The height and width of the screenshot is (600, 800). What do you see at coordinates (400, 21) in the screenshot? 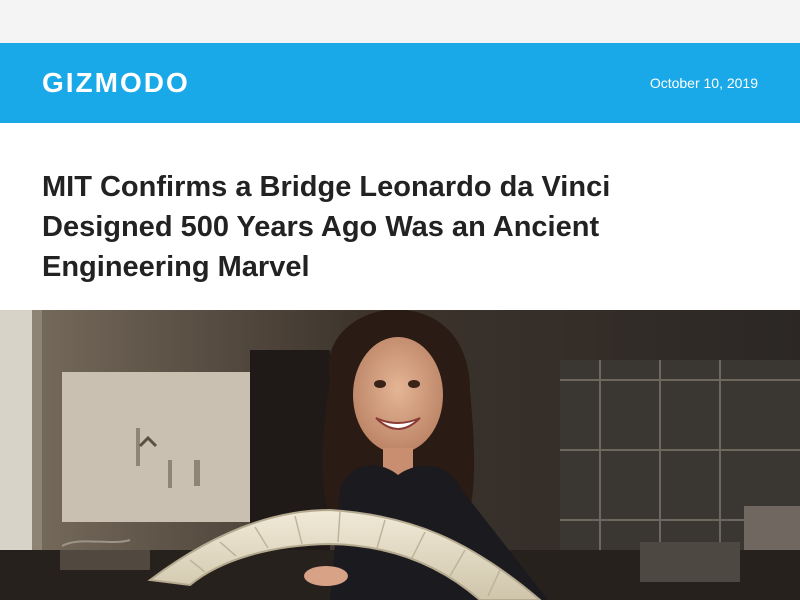
I see `browser-top-strip` at bounding box center [400, 21].